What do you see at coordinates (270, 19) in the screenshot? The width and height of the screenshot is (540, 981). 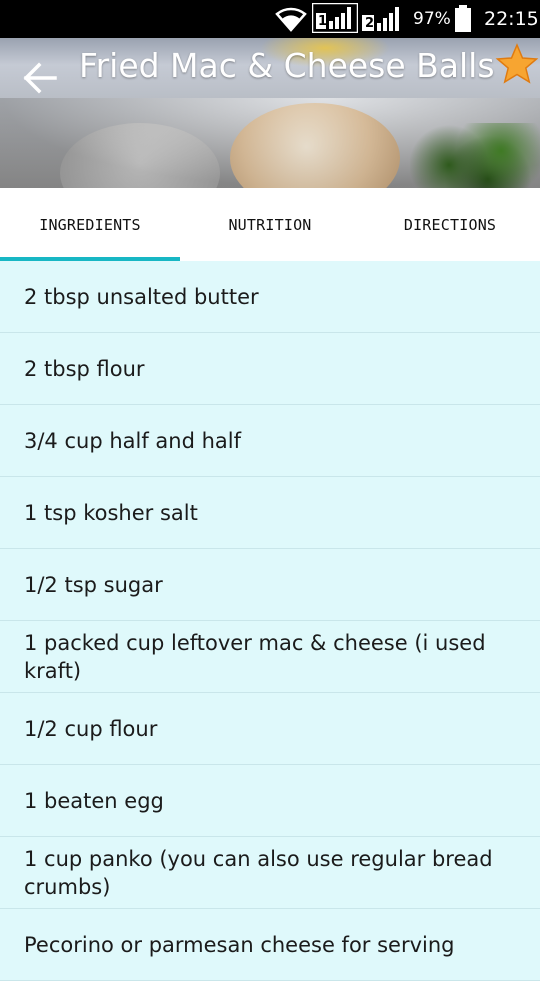 I see `status-bar: 1 2 97% 22:15` at bounding box center [270, 19].